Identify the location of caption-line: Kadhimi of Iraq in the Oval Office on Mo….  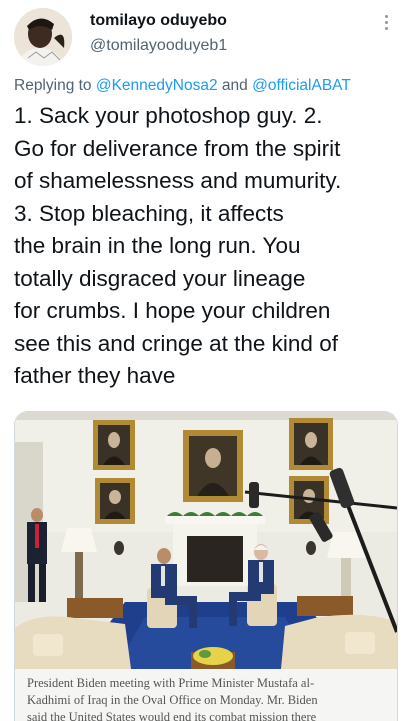
(172, 700).